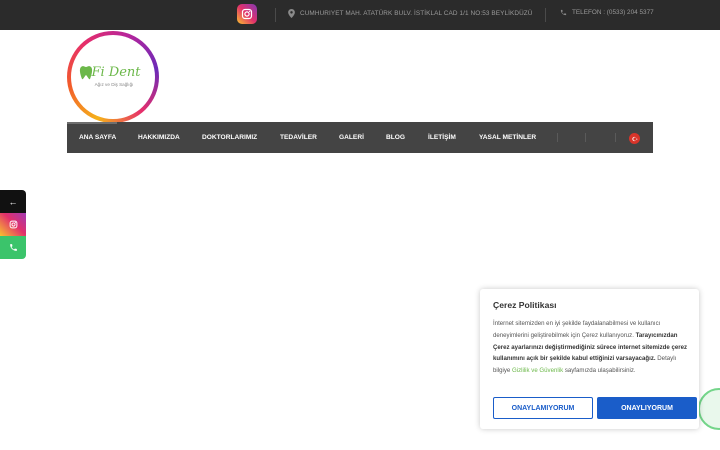 The image size is (720, 450). I want to click on arrow-left-icon: ←, so click(13, 201).